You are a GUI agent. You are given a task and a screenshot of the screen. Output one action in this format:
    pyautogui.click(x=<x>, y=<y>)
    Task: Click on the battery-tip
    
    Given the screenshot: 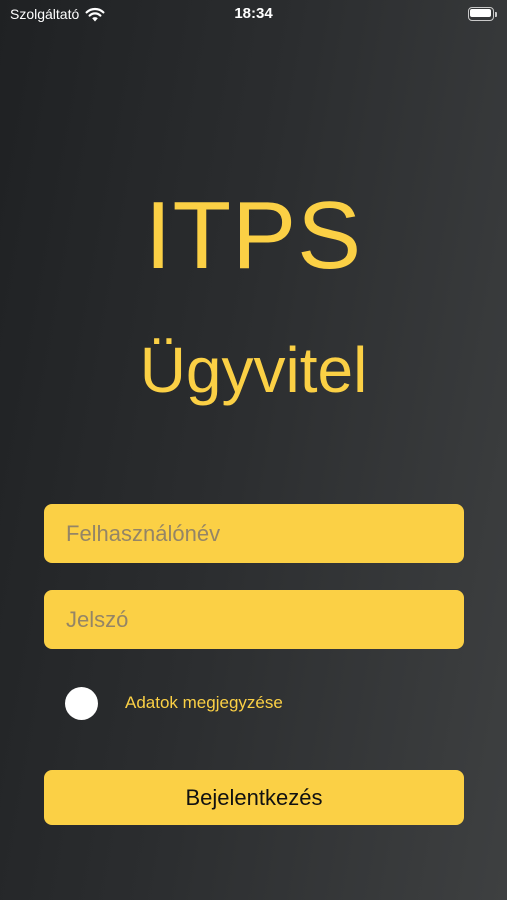 What is the action you would take?
    pyautogui.click(x=495, y=14)
    